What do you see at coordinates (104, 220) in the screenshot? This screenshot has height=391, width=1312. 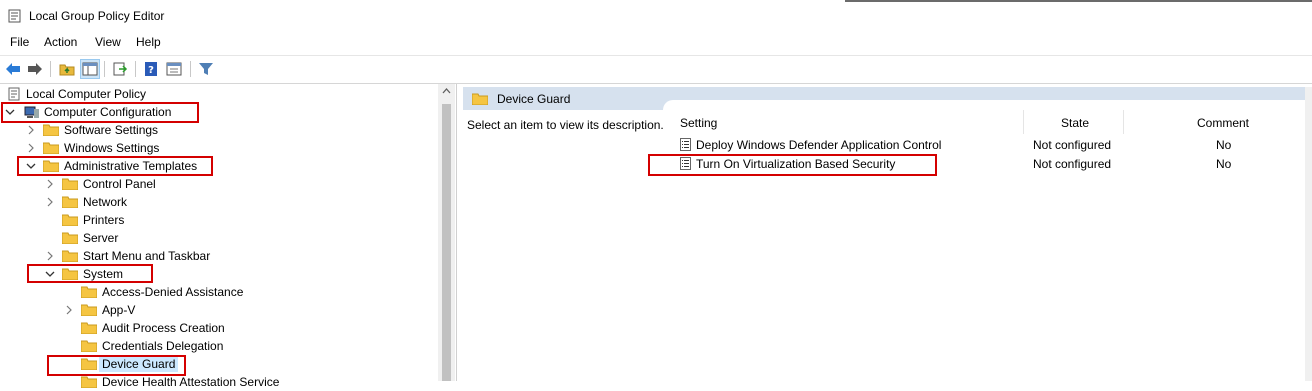 I see `tree-label: Printers` at bounding box center [104, 220].